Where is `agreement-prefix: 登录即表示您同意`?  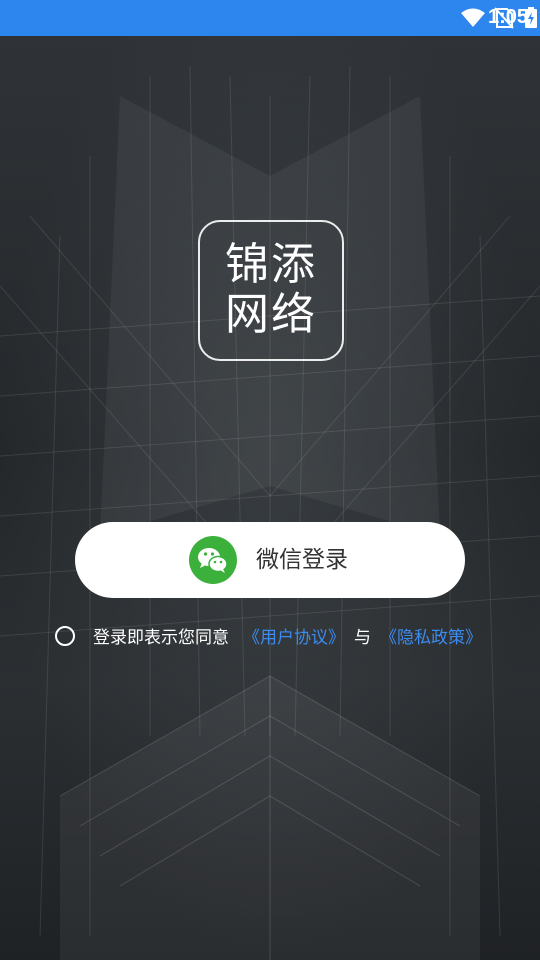 agreement-prefix: 登录即表示您同意 is located at coordinates (161, 638).